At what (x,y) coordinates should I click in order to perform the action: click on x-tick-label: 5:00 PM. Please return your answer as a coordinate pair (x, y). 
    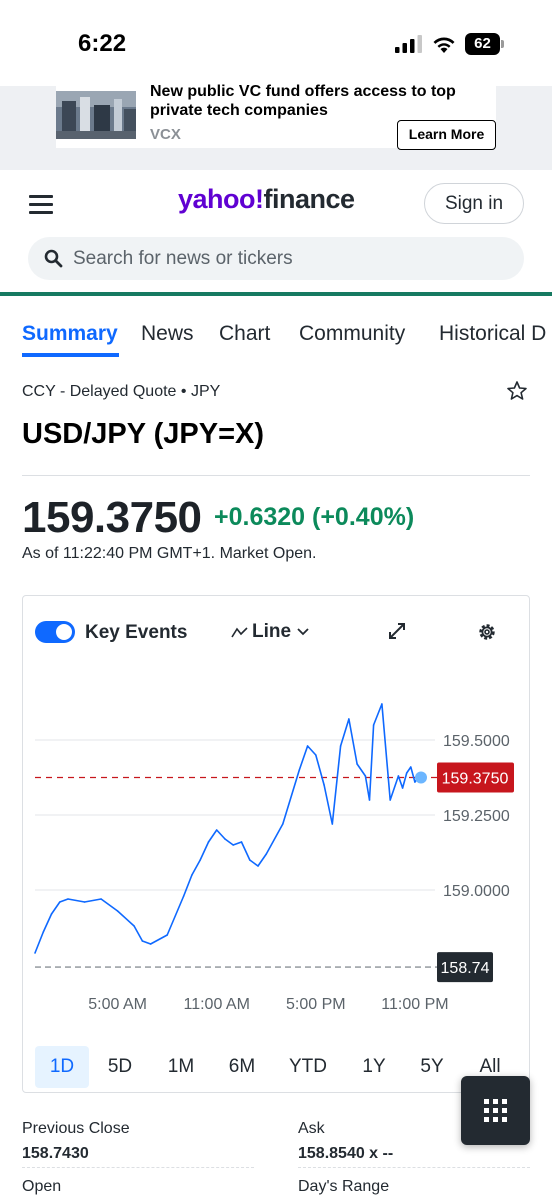
    Looking at the image, I should click on (316, 1004).